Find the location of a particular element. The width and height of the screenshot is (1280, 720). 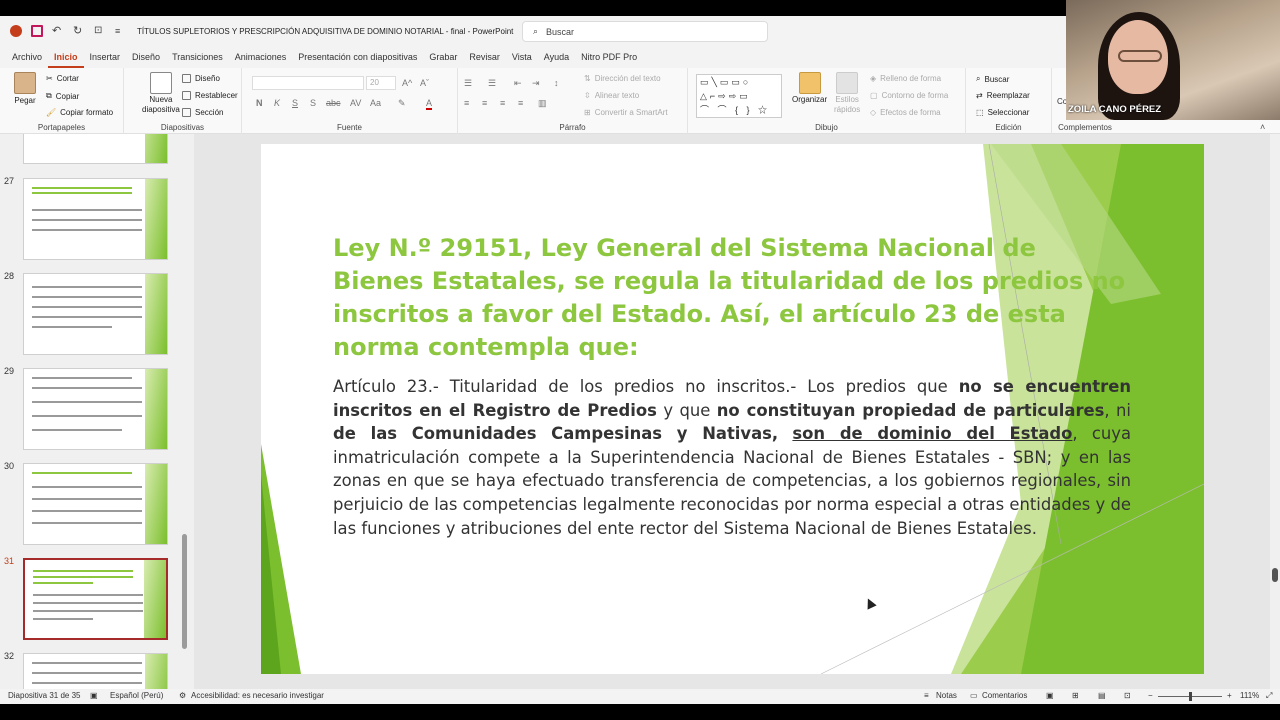

zoom-slider-thumb is located at coordinates (1190, 696).